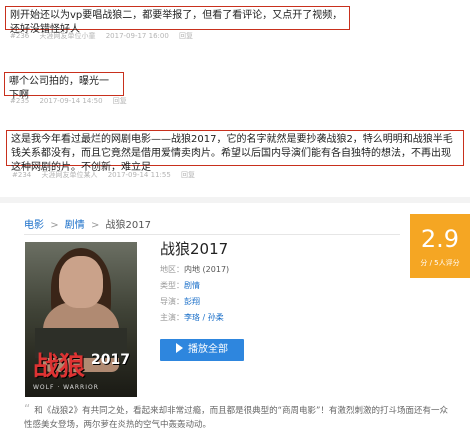 The height and width of the screenshot is (438, 470). Describe the element at coordinates (172, 285) in the screenshot. I see `info-label: 类型：` at that location.